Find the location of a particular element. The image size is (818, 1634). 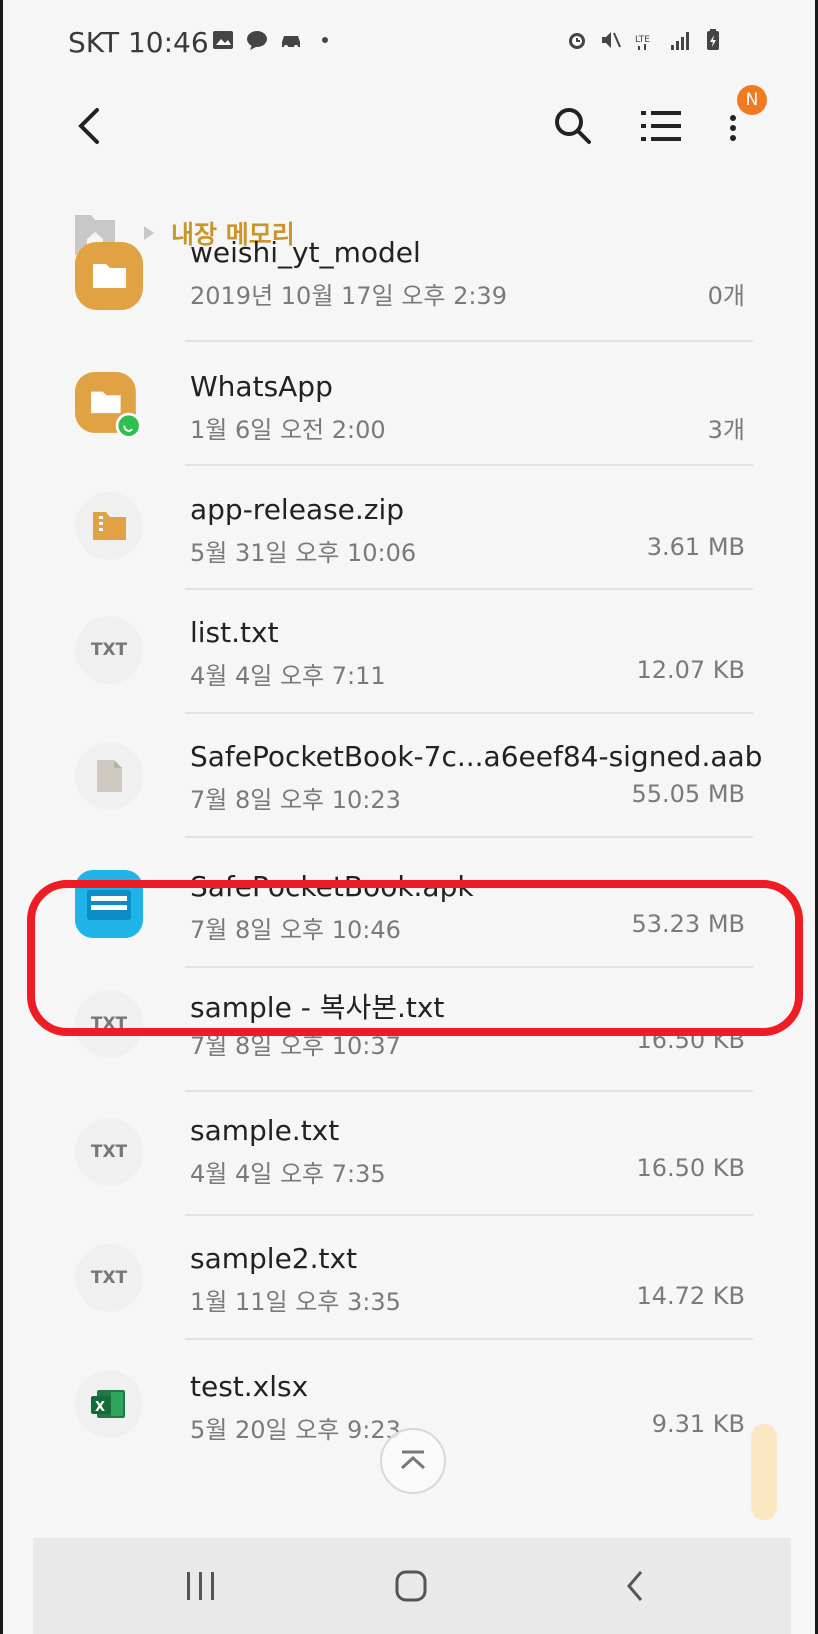

file-date: 1월 6일 오전 2:00 is located at coordinates (288, 430).